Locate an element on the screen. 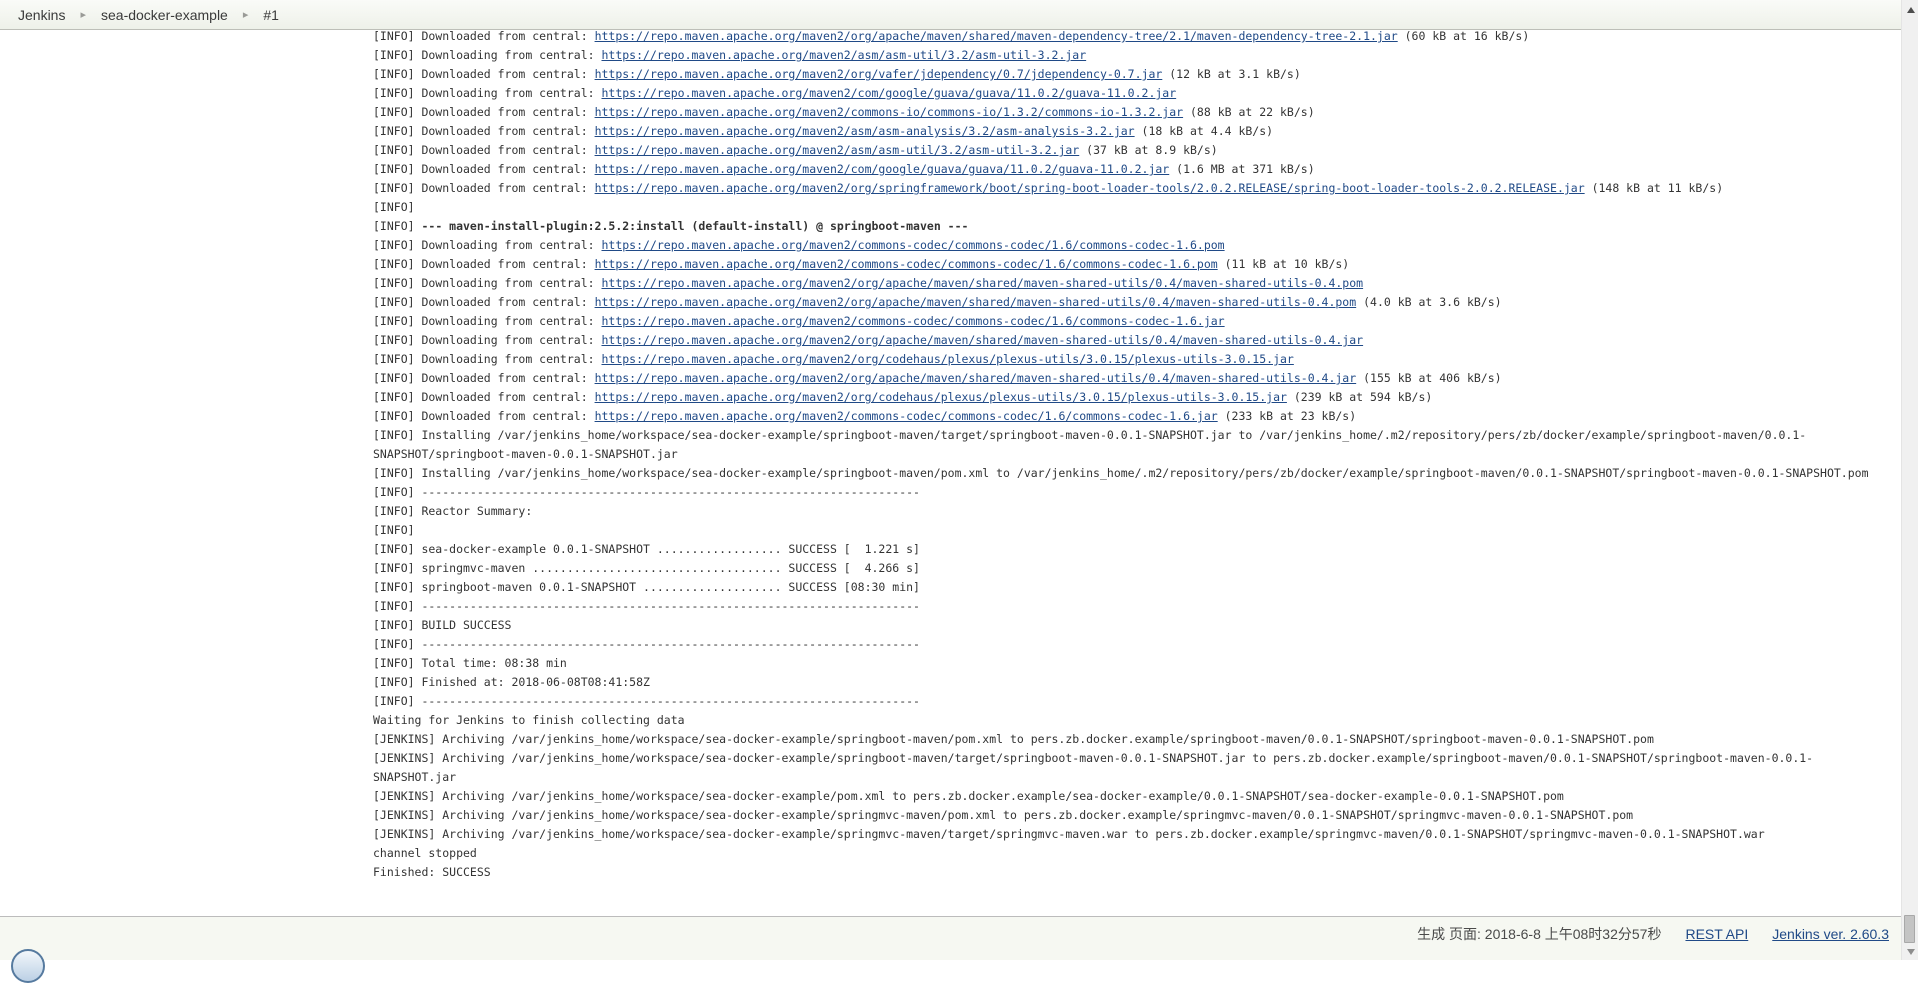 This screenshot has height=983, width=1918. scroll-up-button is located at coordinates (1910, 10).